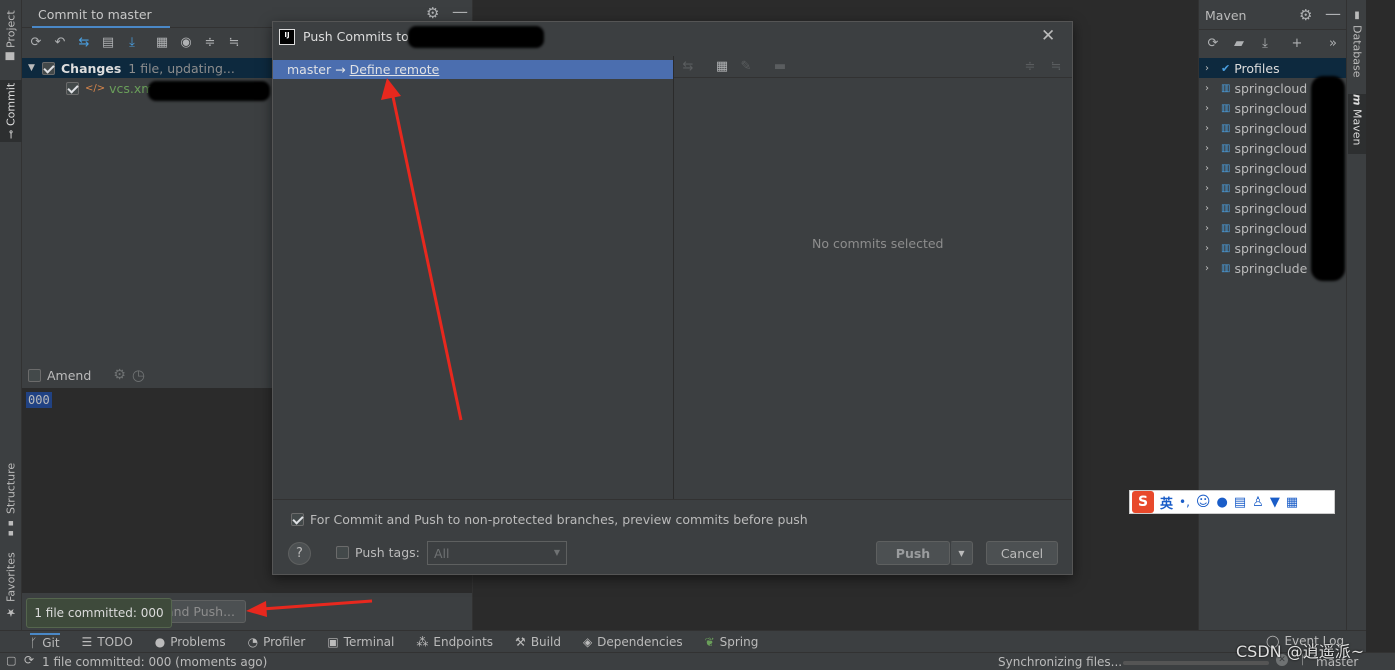  What do you see at coordinates (1274, 68) in the screenshot?
I see `profiles-row: › ✔ Profiles` at bounding box center [1274, 68].